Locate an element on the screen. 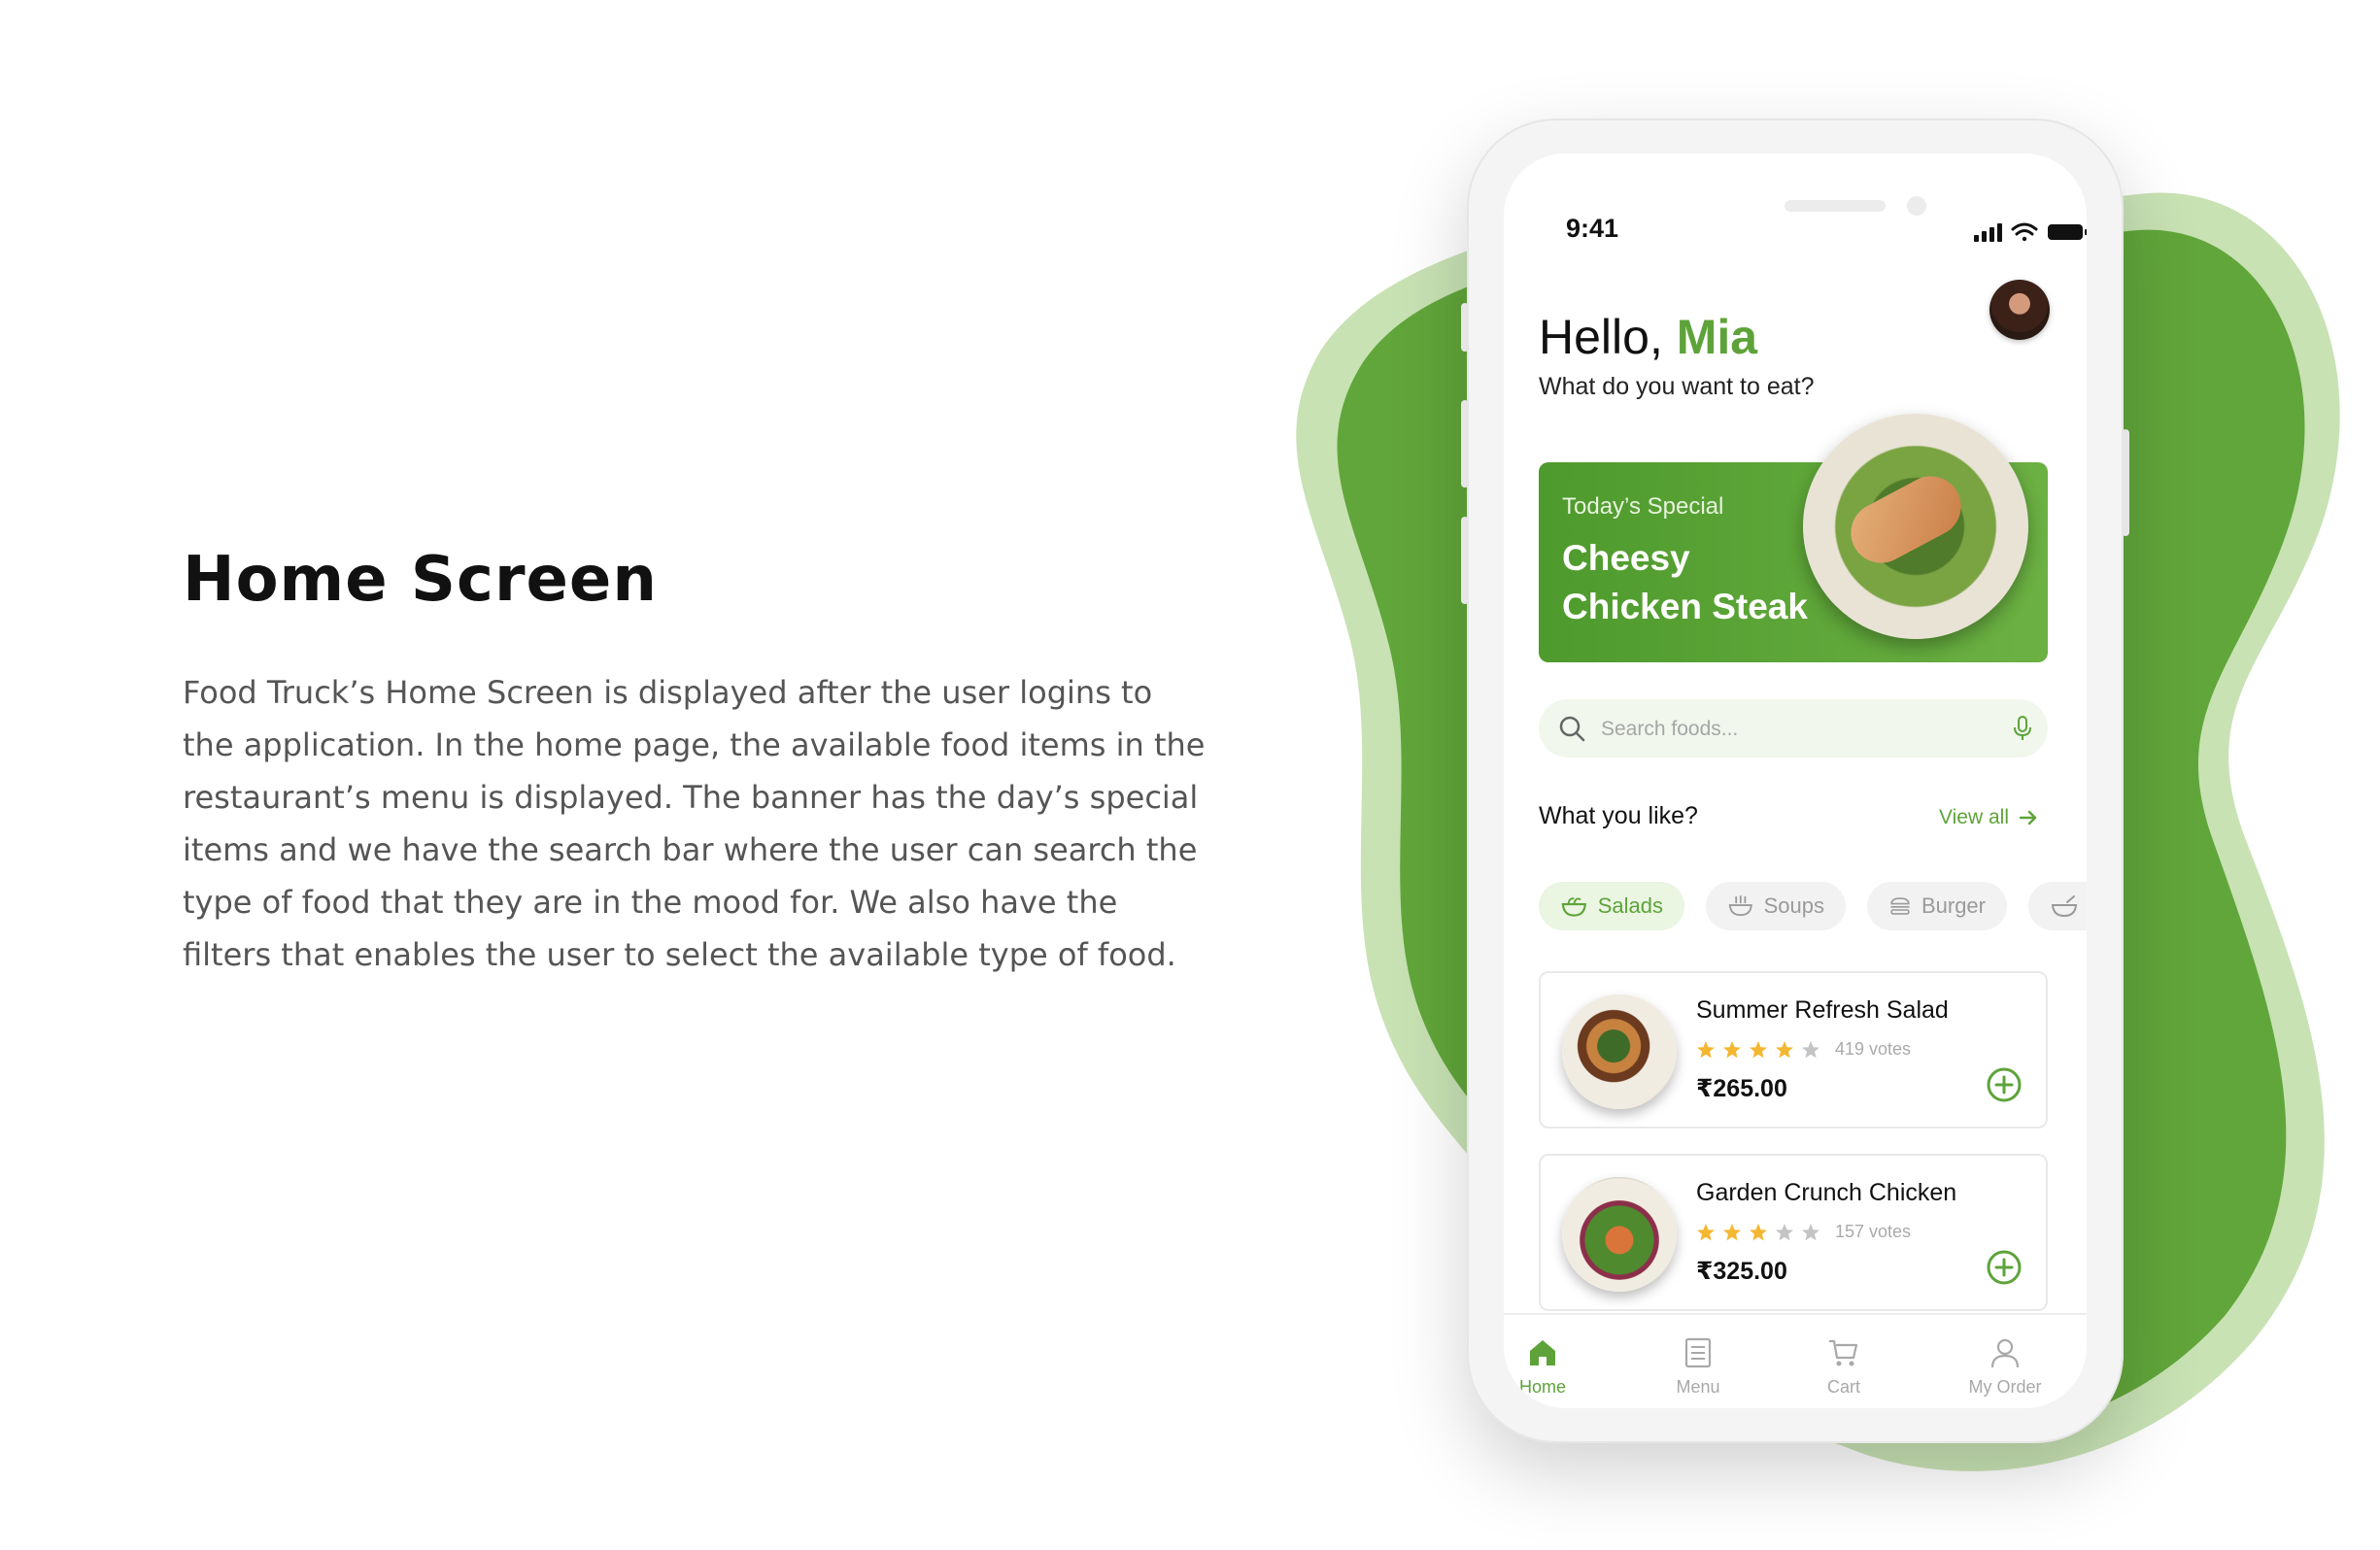 This screenshot has width=2380, height=1550. greeting-text: Hello, is located at coordinates (1601, 337).